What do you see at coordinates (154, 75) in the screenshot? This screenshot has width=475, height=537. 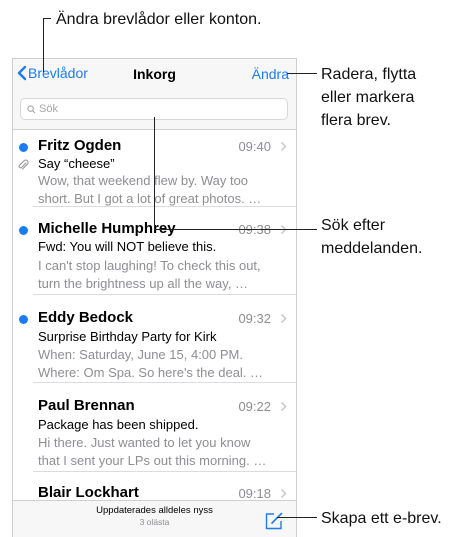 I see `navigation-bar: Brevlådor Inkorg Ändra` at bounding box center [154, 75].